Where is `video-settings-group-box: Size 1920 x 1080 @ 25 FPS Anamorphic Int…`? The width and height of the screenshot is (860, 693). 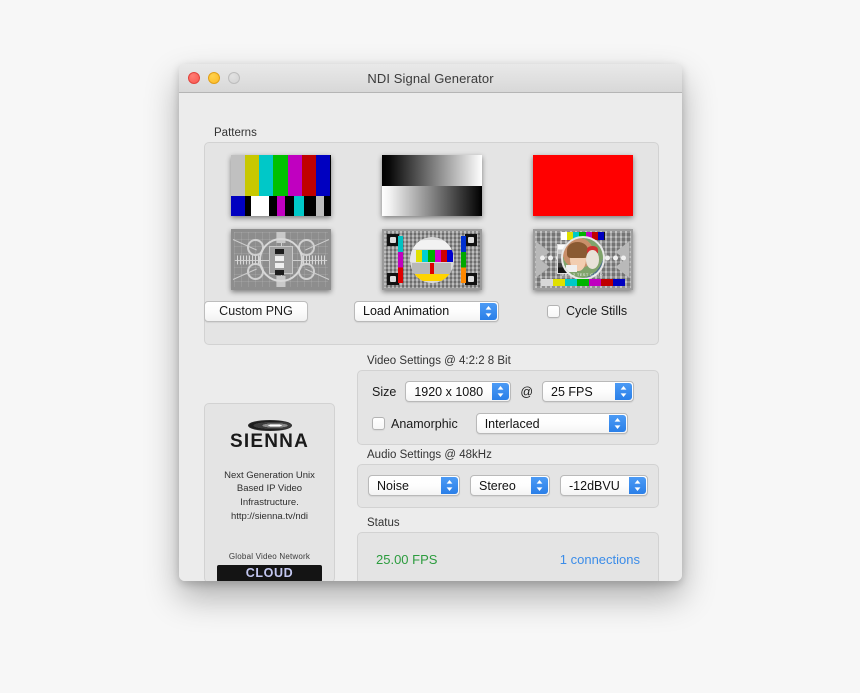
video-settings-group-box: Size 1920 x 1080 @ 25 FPS Anamorphic Int… is located at coordinates (508, 407).